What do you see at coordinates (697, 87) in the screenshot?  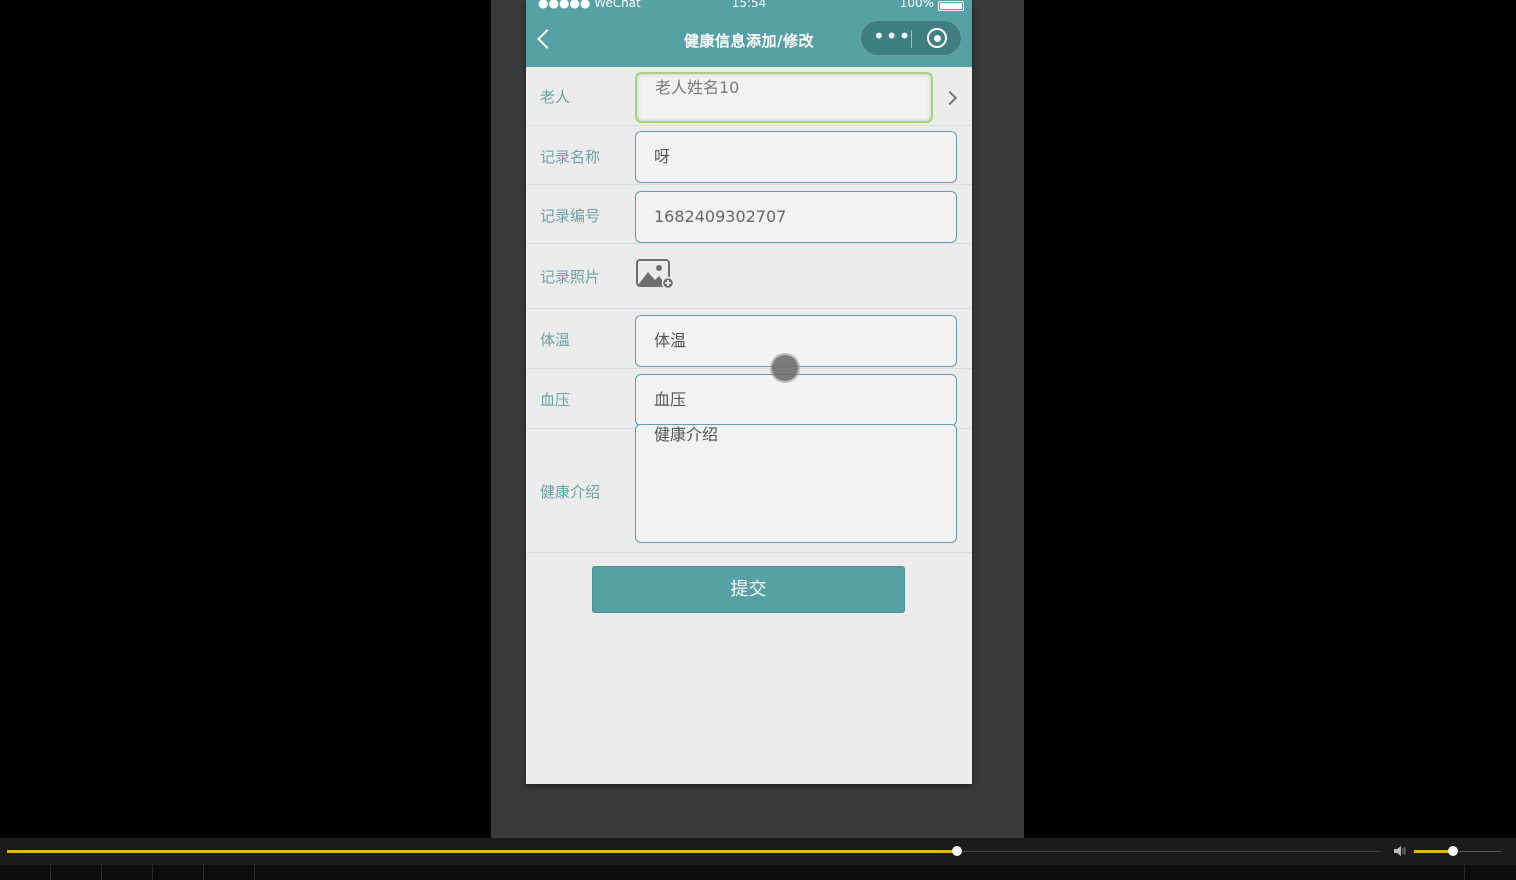 I see `elder-value: 老人姓名10` at bounding box center [697, 87].